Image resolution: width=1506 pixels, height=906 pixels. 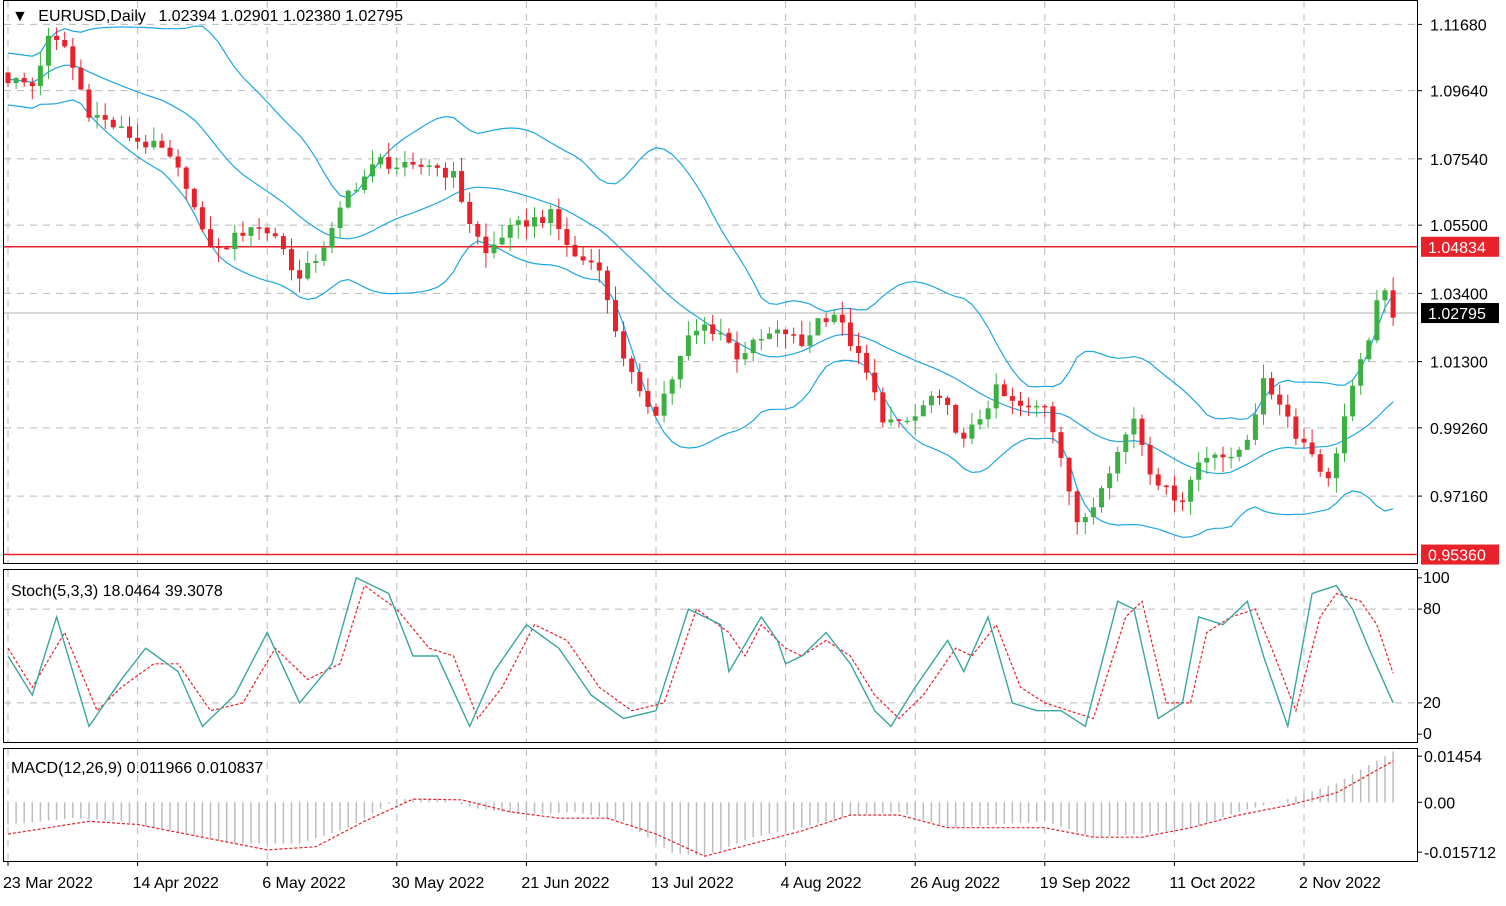 I want to click on date-tick-label: 13 Jul 2022, so click(x=692, y=883).